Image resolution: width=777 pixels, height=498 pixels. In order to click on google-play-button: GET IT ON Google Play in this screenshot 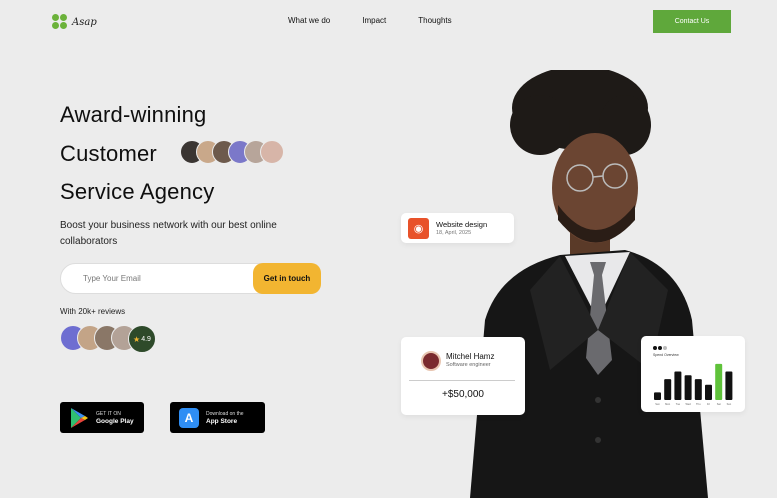, I will do `click(102, 417)`.